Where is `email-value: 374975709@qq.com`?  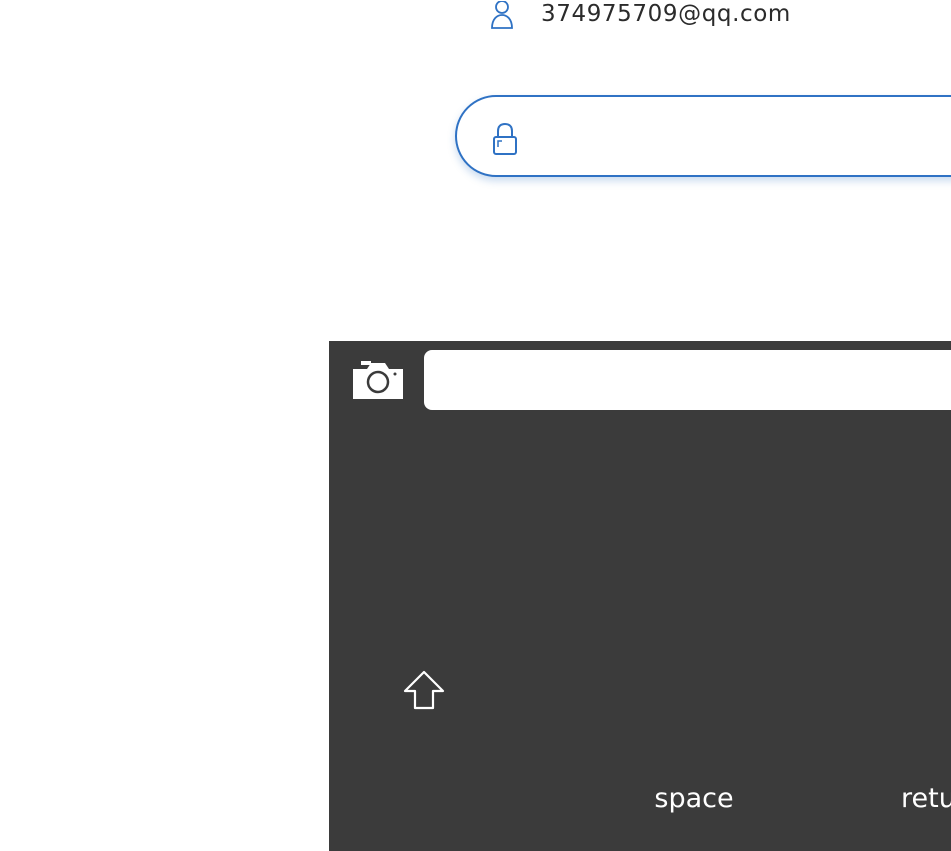
email-value: 374975709@qq.com is located at coordinates (666, 14).